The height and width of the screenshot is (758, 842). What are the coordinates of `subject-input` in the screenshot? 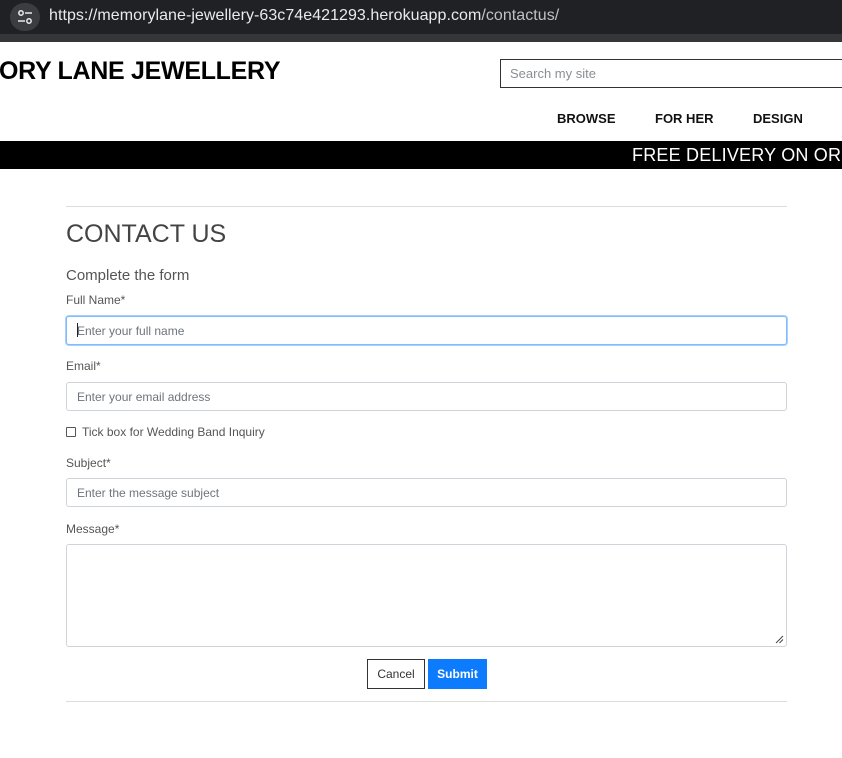 It's located at (426, 492).